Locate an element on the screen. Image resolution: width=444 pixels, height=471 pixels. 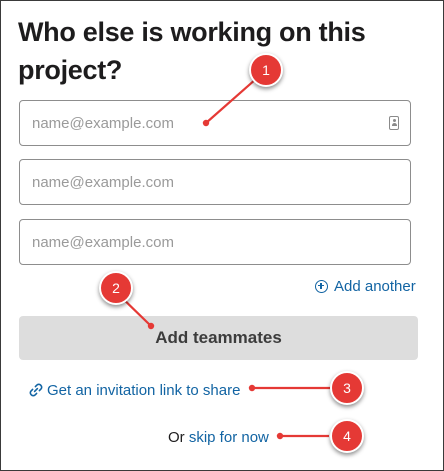
page-title: Who else is working on this project? is located at coordinates (192, 51).